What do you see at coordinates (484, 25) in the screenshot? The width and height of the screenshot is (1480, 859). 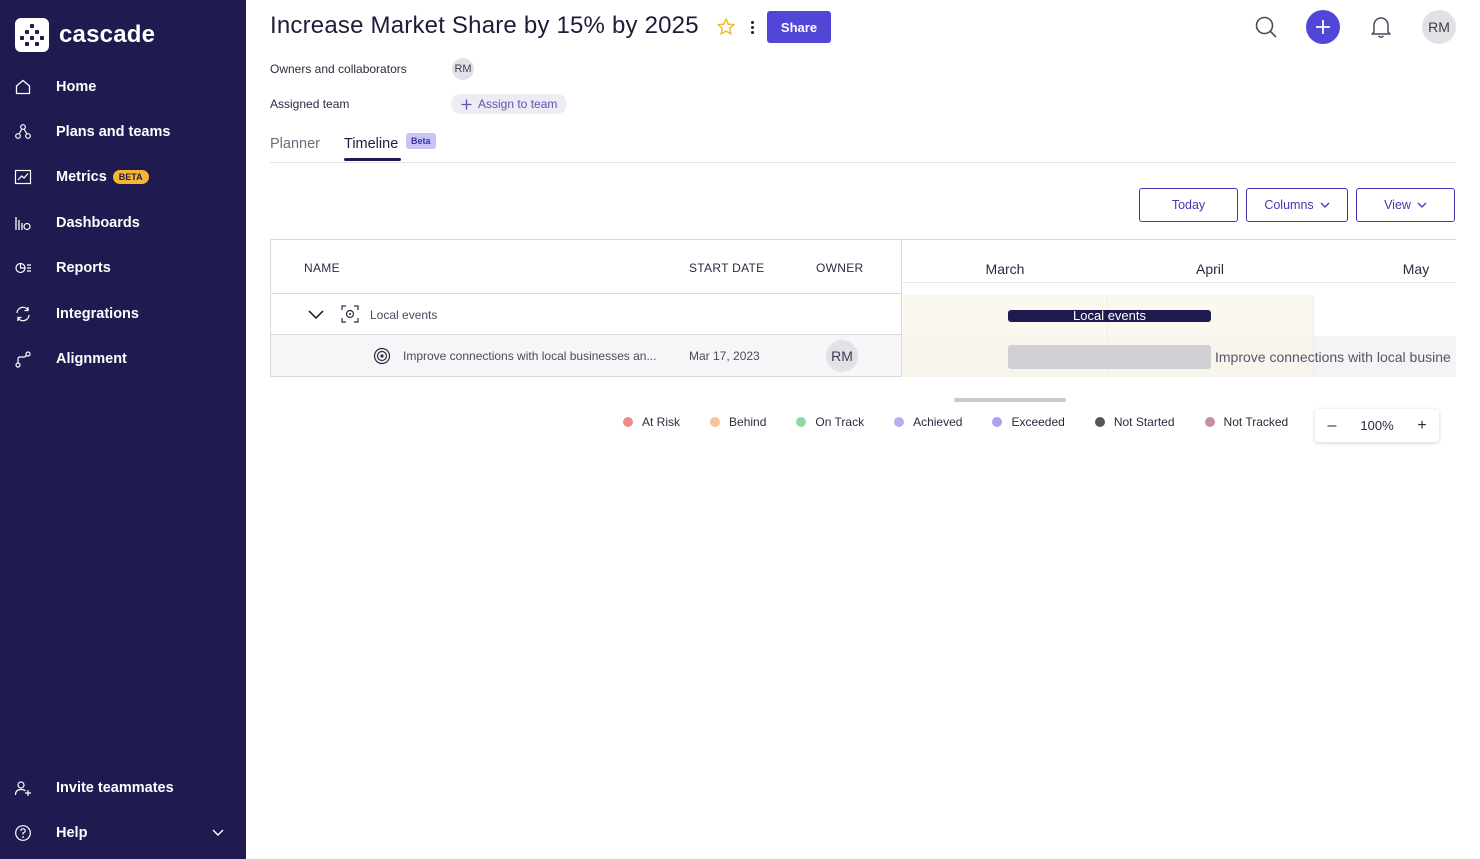 I see `page-title: Increase Market Share by 15% by 2025` at bounding box center [484, 25].